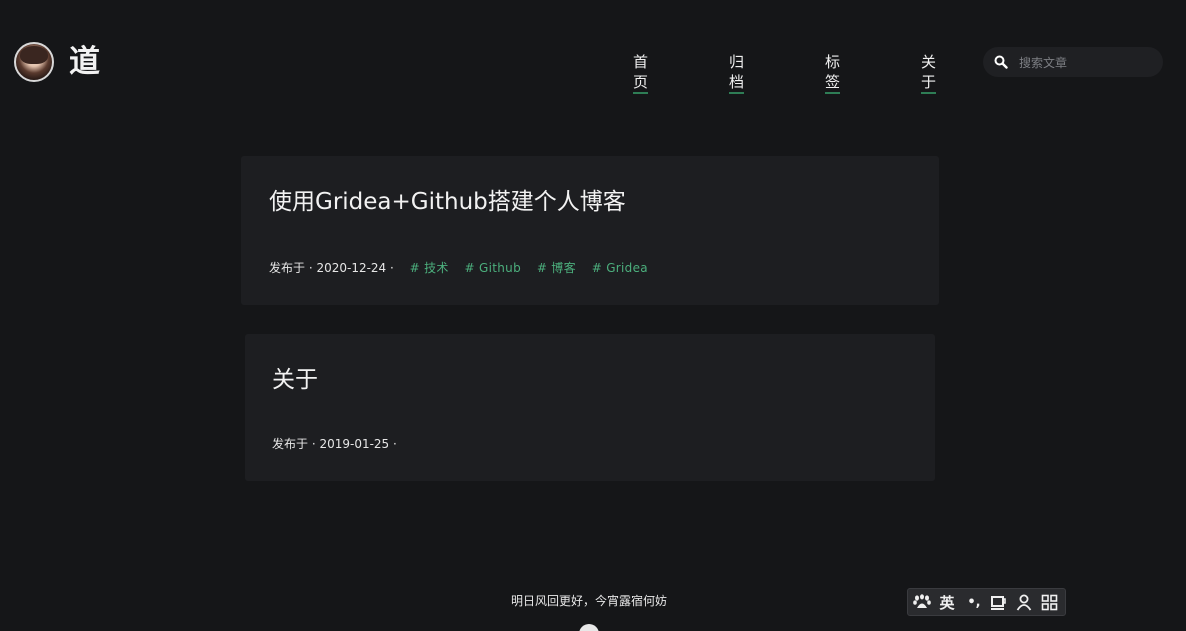 The width and height of the screenshot is (1186, 631). Describe the element at coordinates (929, 73) in the screenshot. I see `nav-item-about: 关于` at that location.